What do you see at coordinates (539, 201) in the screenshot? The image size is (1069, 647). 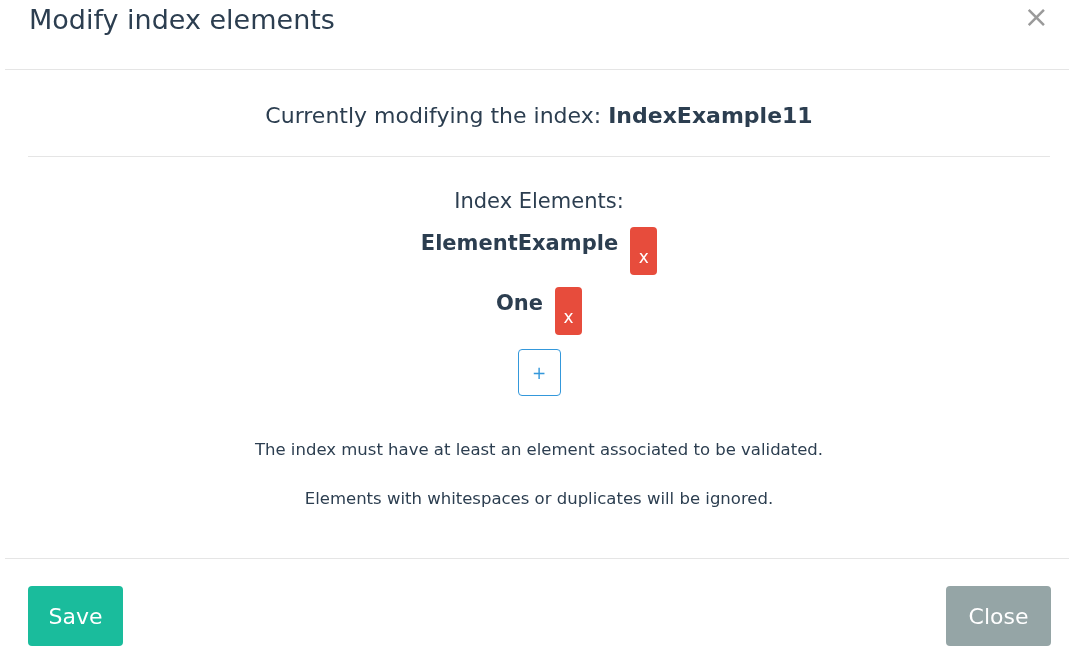 I see `elements-heading: Index Elements:` at bounding box center [539, 201].